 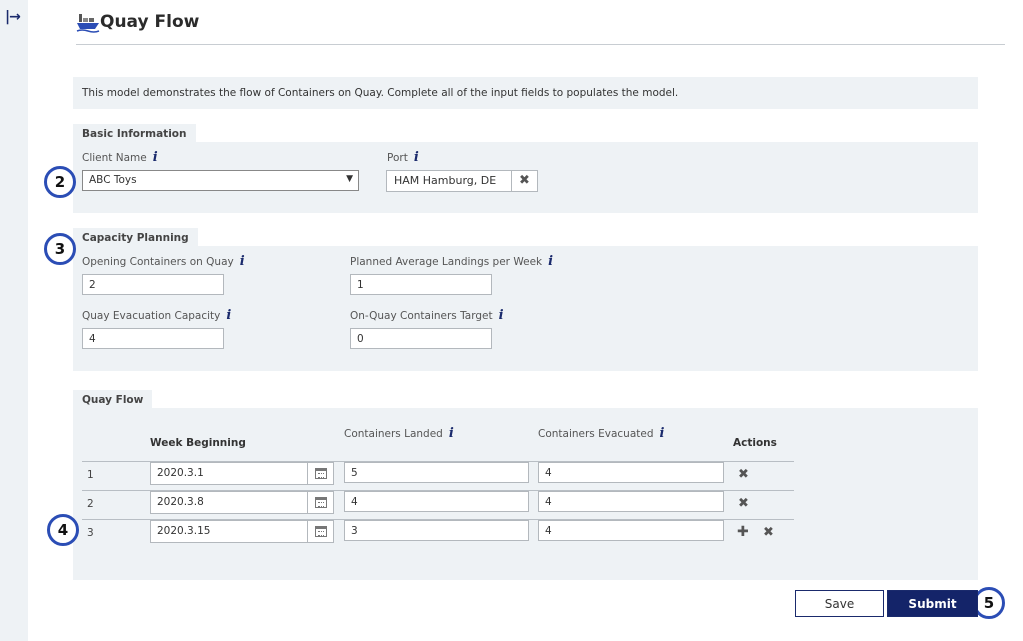 What do you see at coordinates (157, 315) in the screenshot?
I see `evacuation-capacity-label: Quay Evacuation Capacity i` at bounding box center [157, 315].